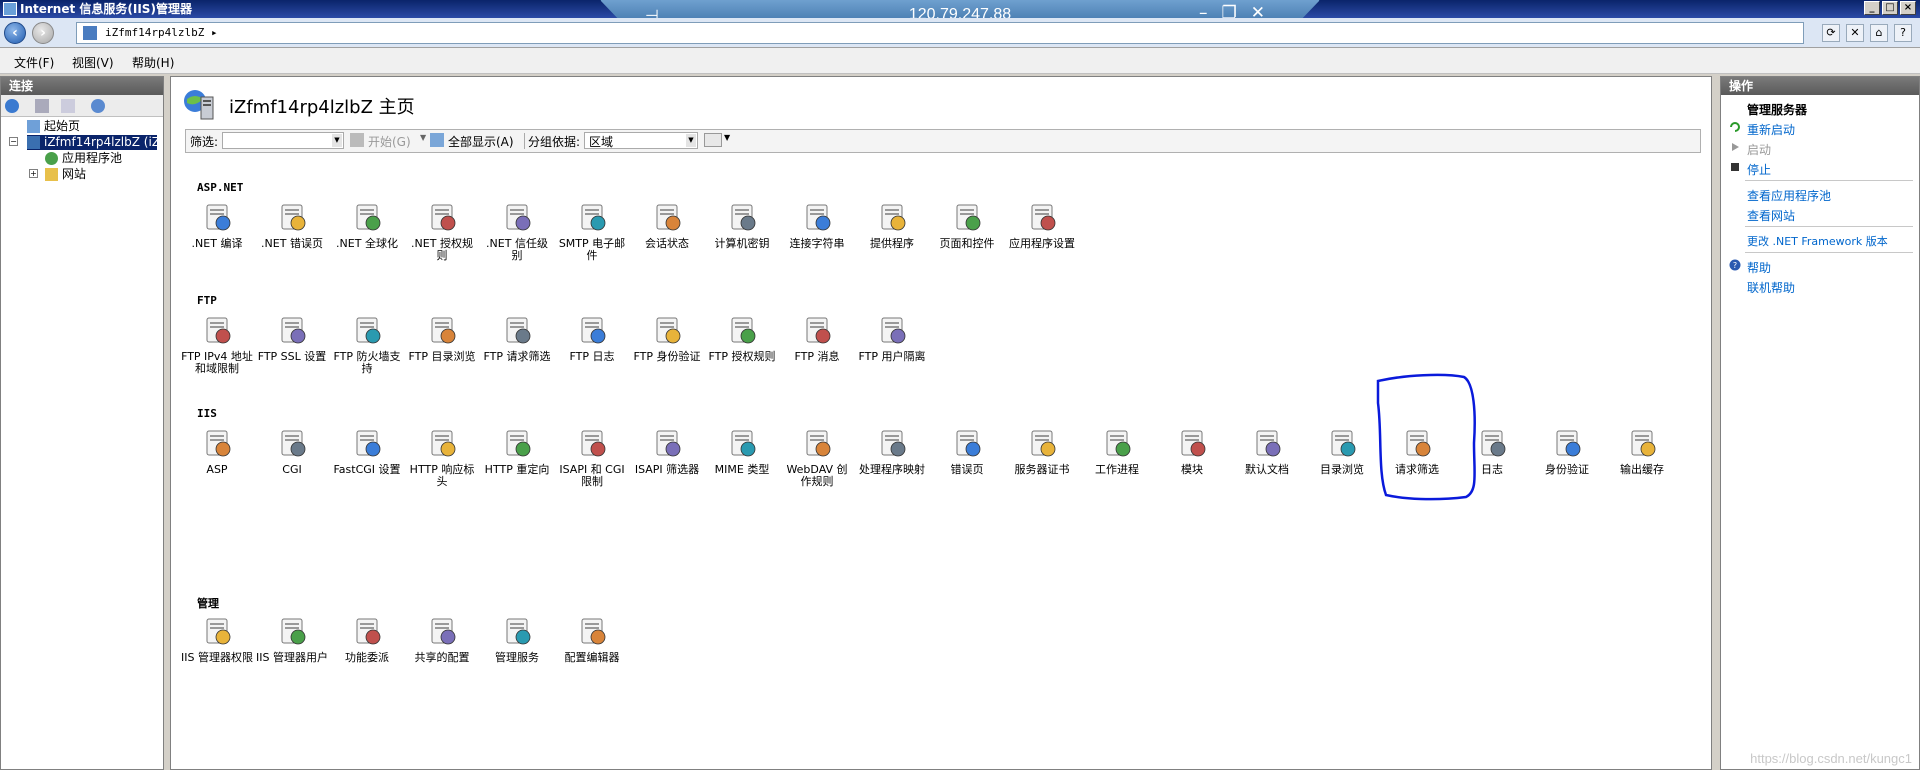 The height and width of the screenshot is (770, 1920). What do you see at coordinates (217, 225) in the screenshot?
I see `feature-tile: .NET 编译` at bounding box center [217, 225].